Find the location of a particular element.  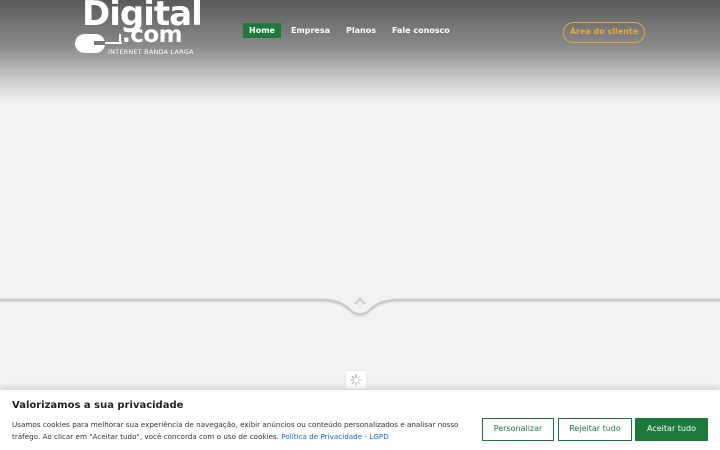

nav-home: Home is located at coordinates (262, 30).